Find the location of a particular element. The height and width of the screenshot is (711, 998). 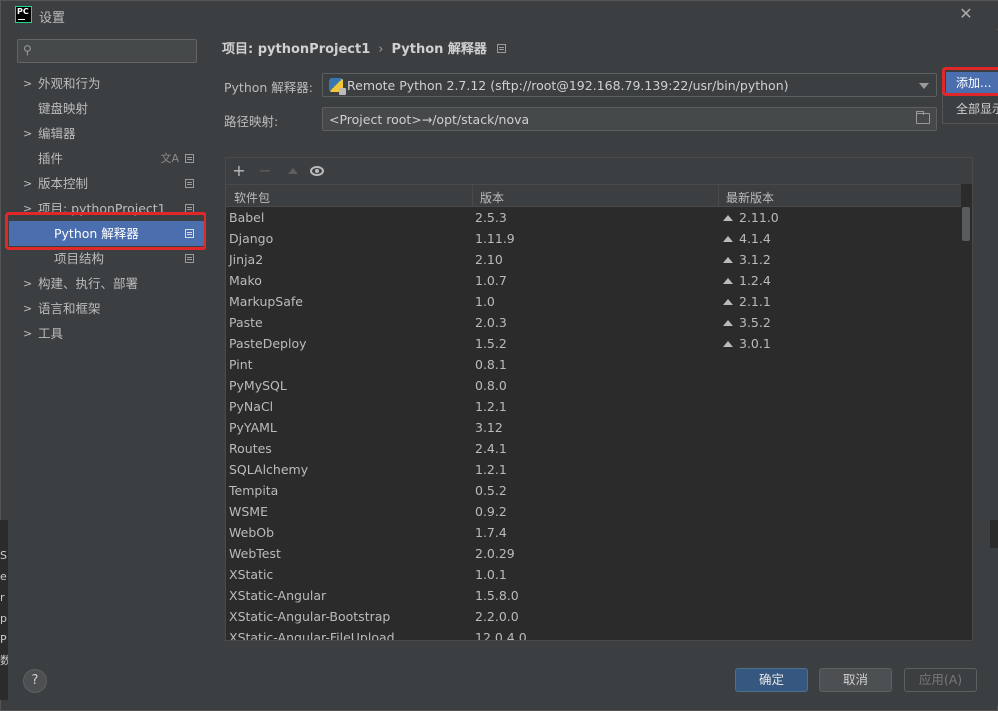

package-version: 0.5.2 is located at coordinates (491, 490).